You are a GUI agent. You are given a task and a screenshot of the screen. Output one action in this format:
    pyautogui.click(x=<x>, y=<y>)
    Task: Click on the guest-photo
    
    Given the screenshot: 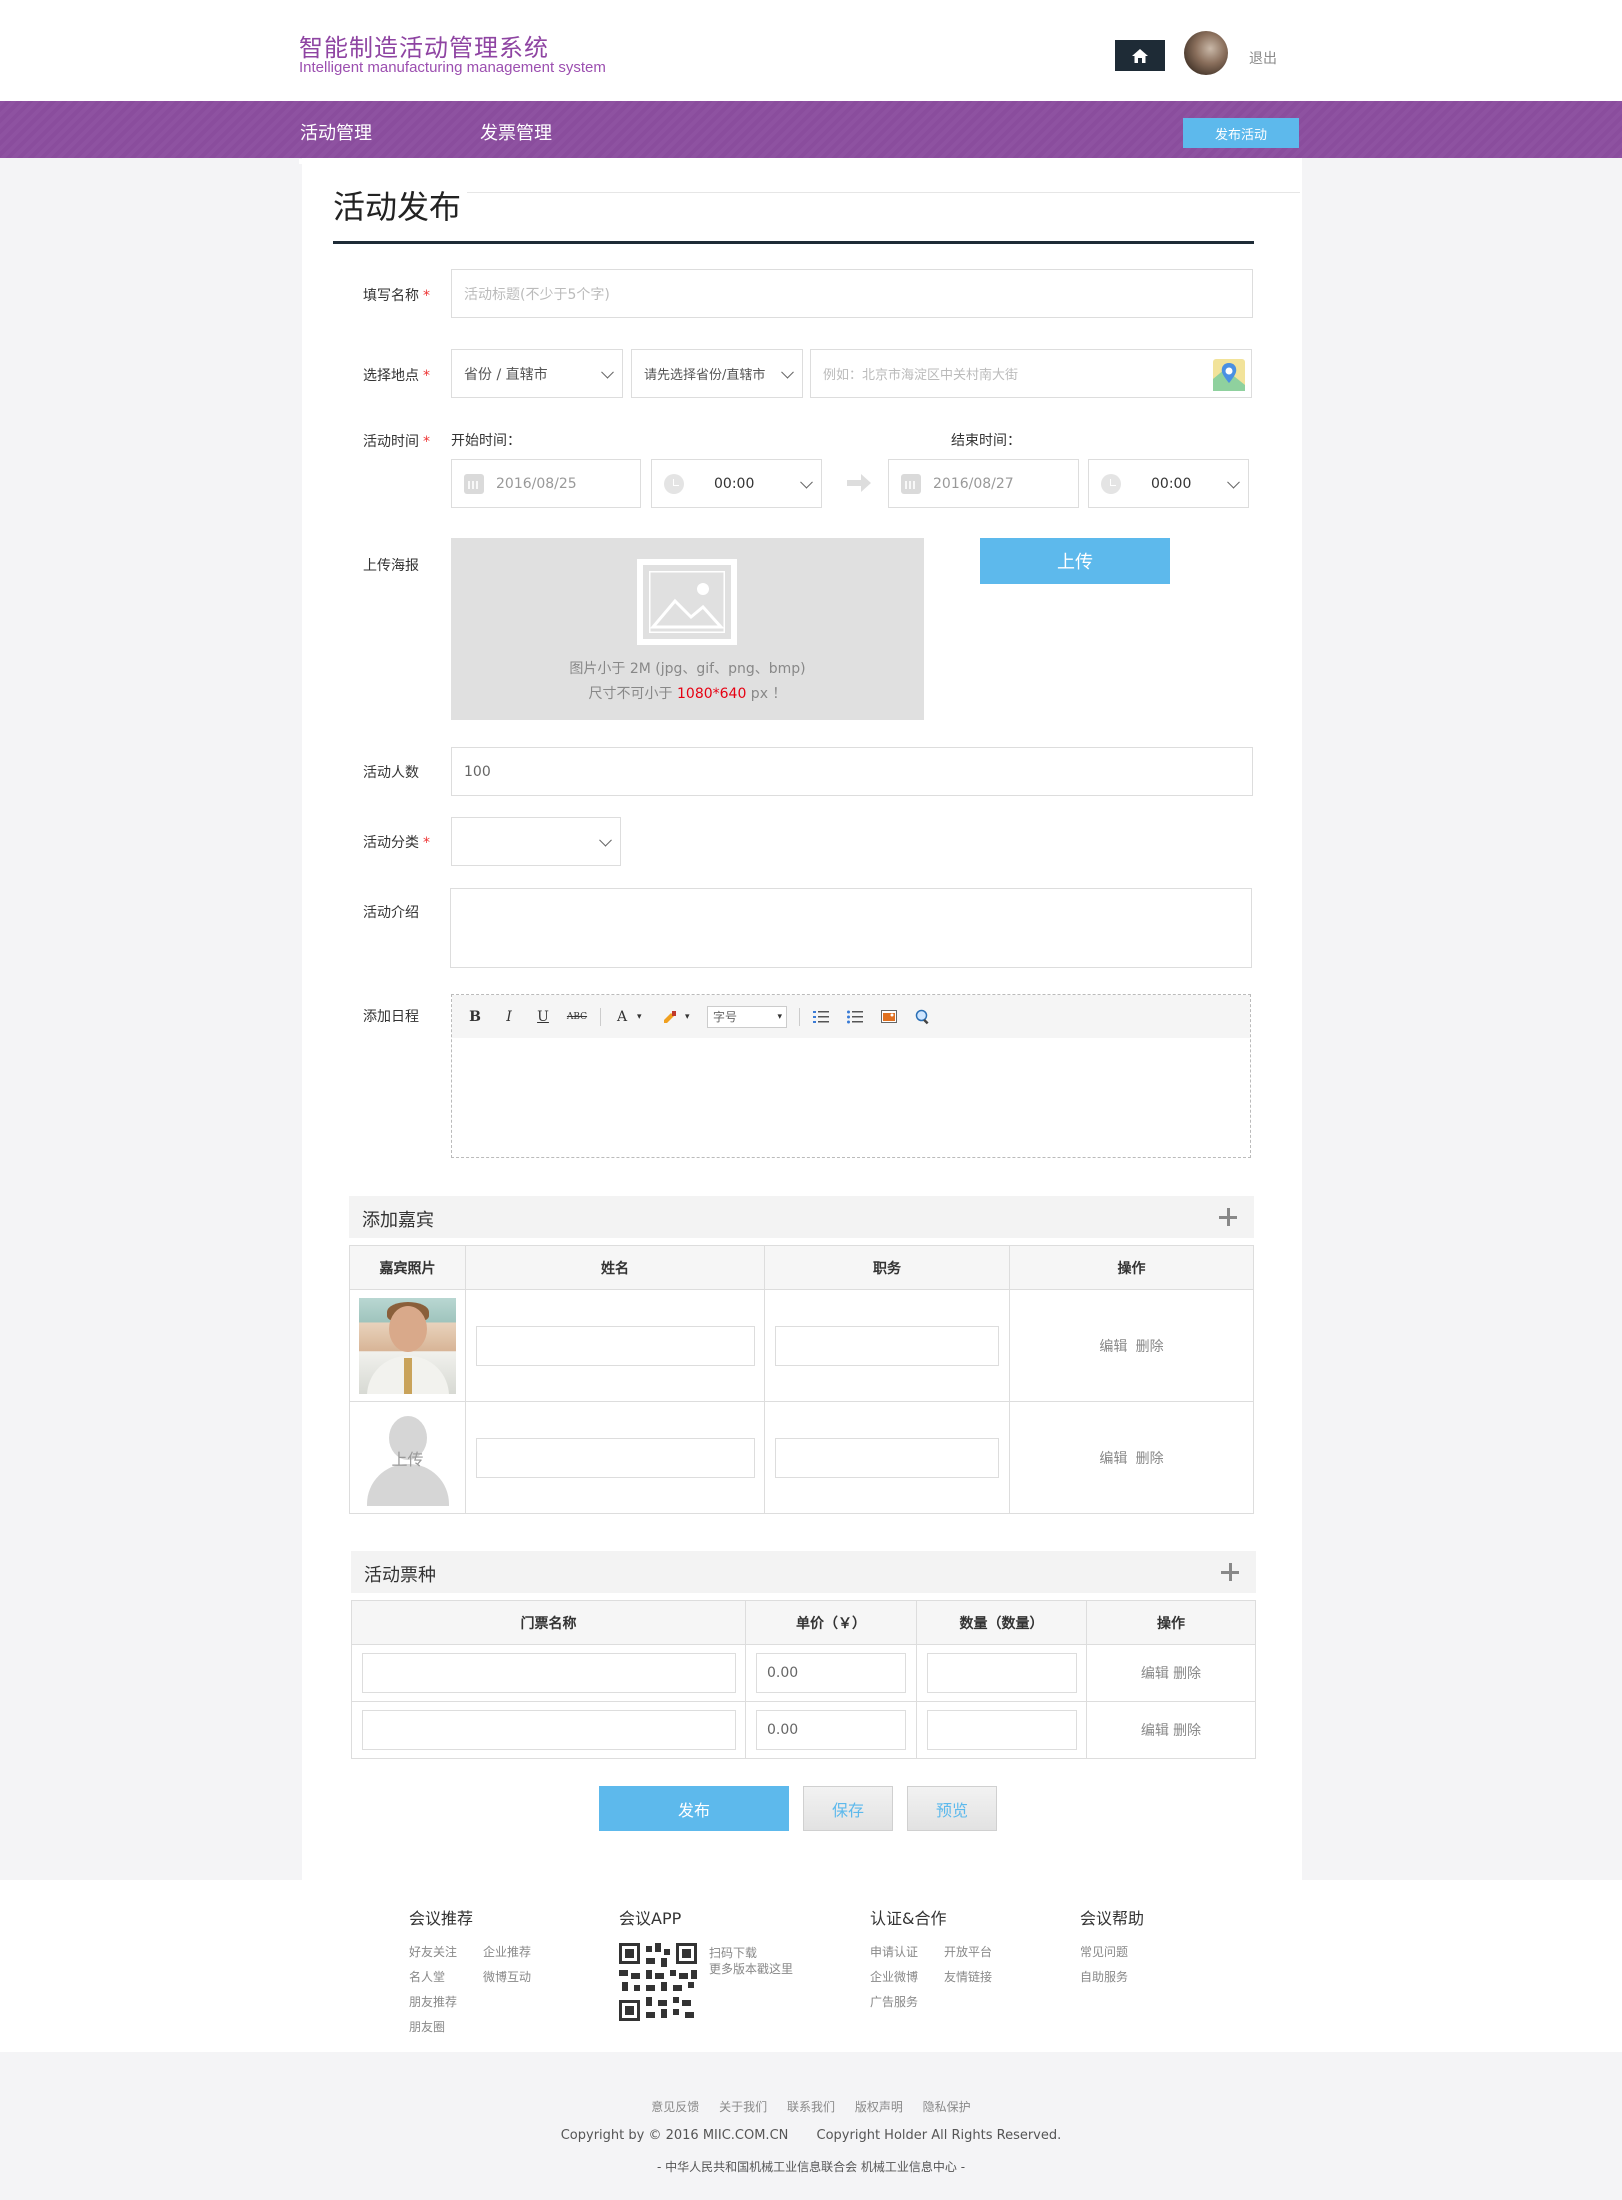 What is the action you would take?
    pyautogui.click(x=407, y=1345)
    